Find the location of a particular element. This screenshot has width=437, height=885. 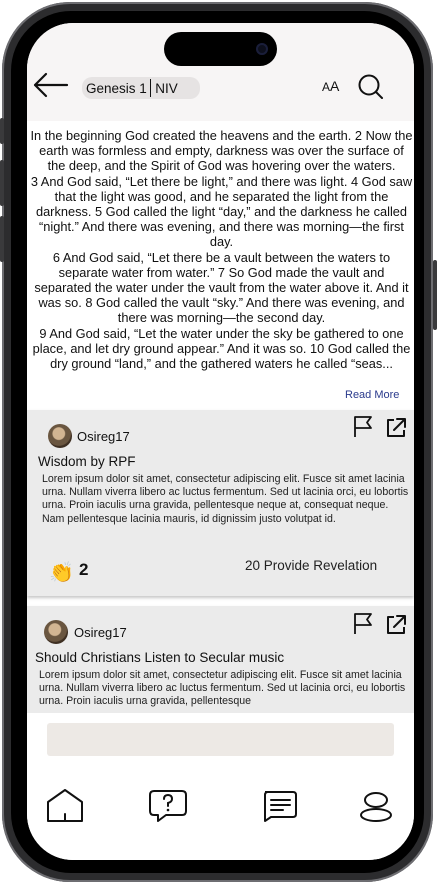

clapping-hands-icon: 👏 is located at coordinates (61, 572).